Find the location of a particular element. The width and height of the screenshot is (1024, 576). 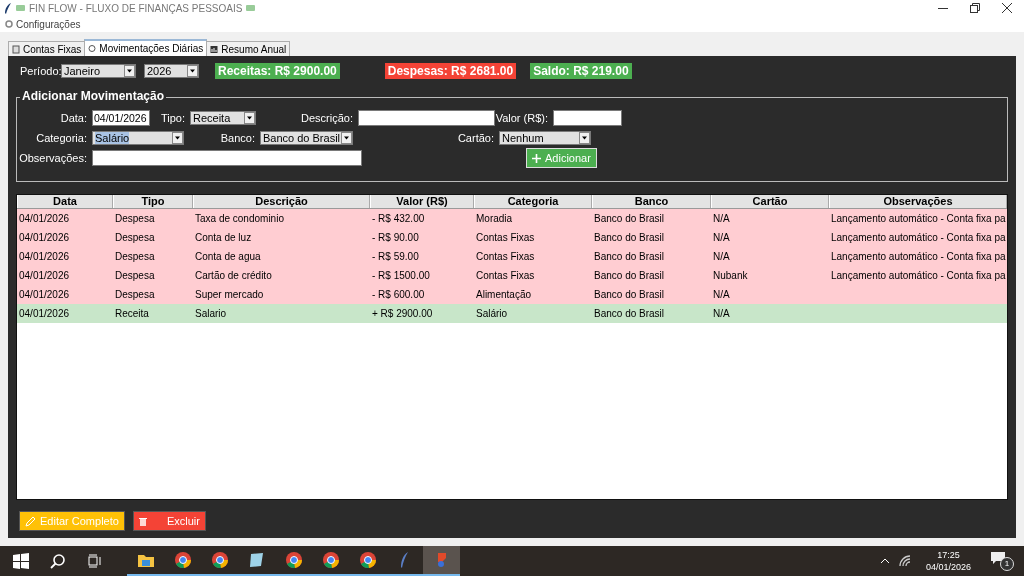

table-cell-text: Nubank is located at coordinates (730, 275).